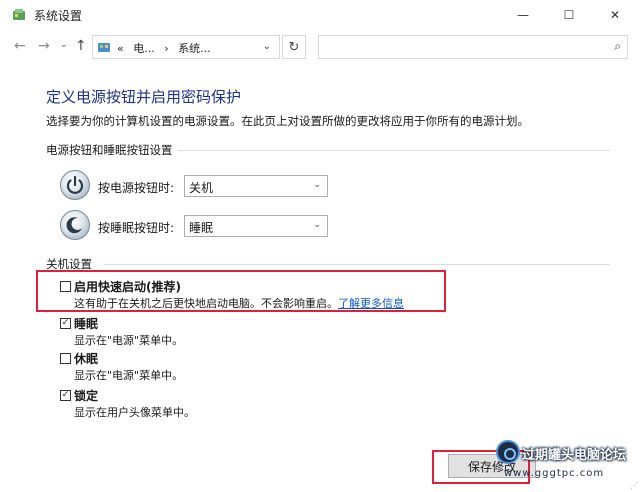 This screenshot has width=640, height=492. Describe the element at coordinates (65, 323) in the screenshot. I see `sleep-checkbox: ✓` at that location.